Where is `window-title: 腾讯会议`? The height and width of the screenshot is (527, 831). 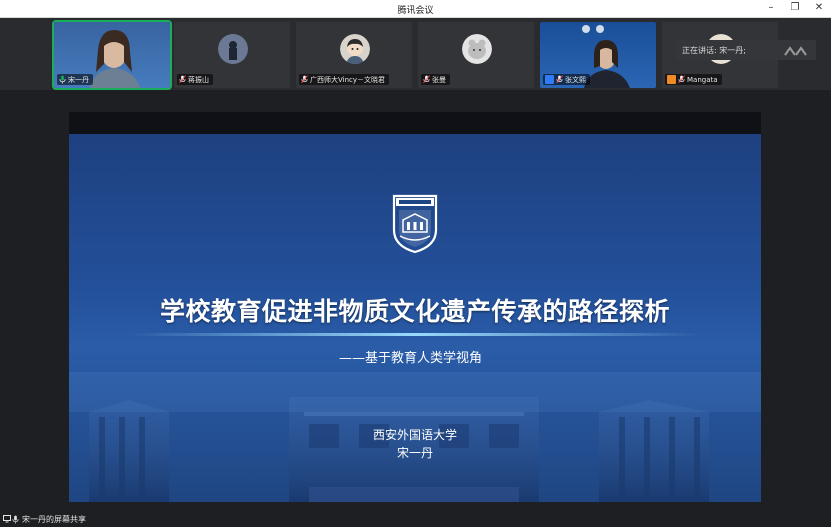 window-title: 腾讯会议 is located at coordinates (415, 11).